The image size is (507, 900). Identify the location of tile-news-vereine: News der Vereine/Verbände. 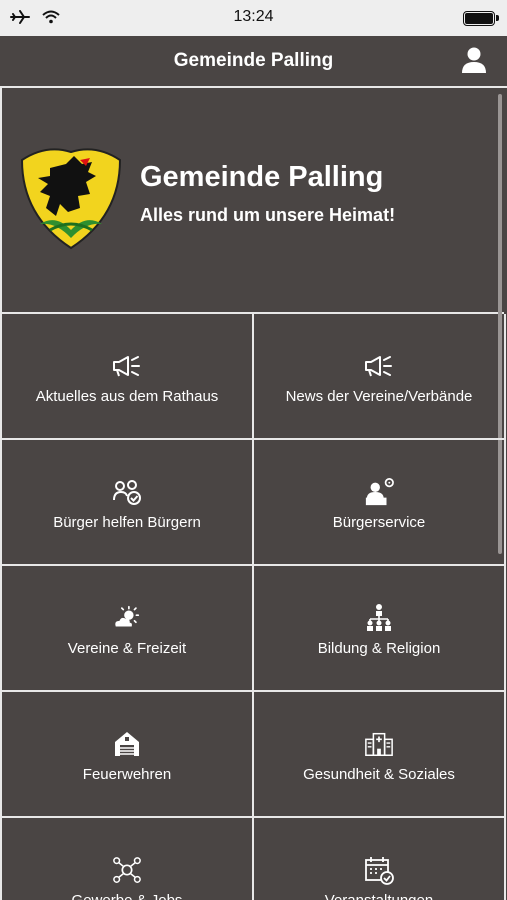
(380, 377).